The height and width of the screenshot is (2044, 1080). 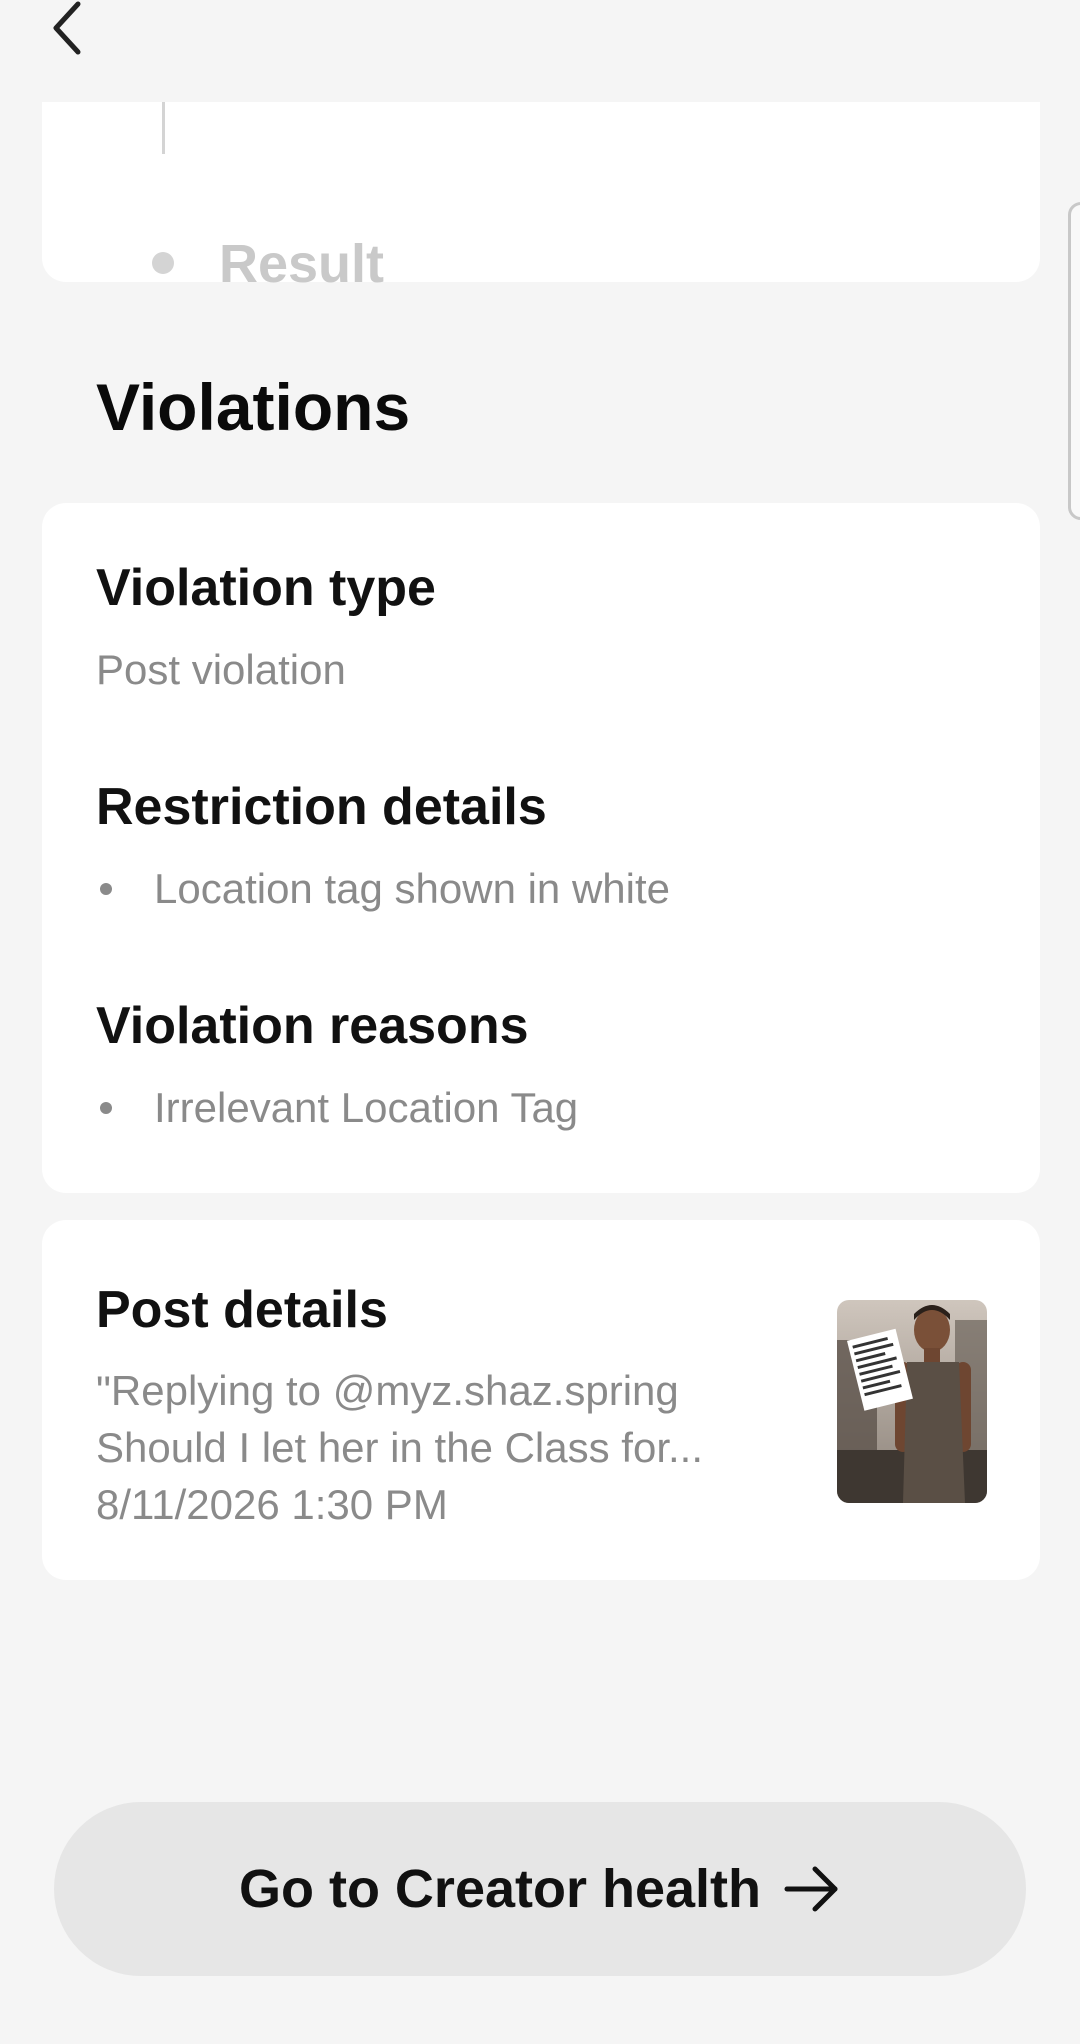 I want to click on scroll-indicator, so click(x=1074, y=361).